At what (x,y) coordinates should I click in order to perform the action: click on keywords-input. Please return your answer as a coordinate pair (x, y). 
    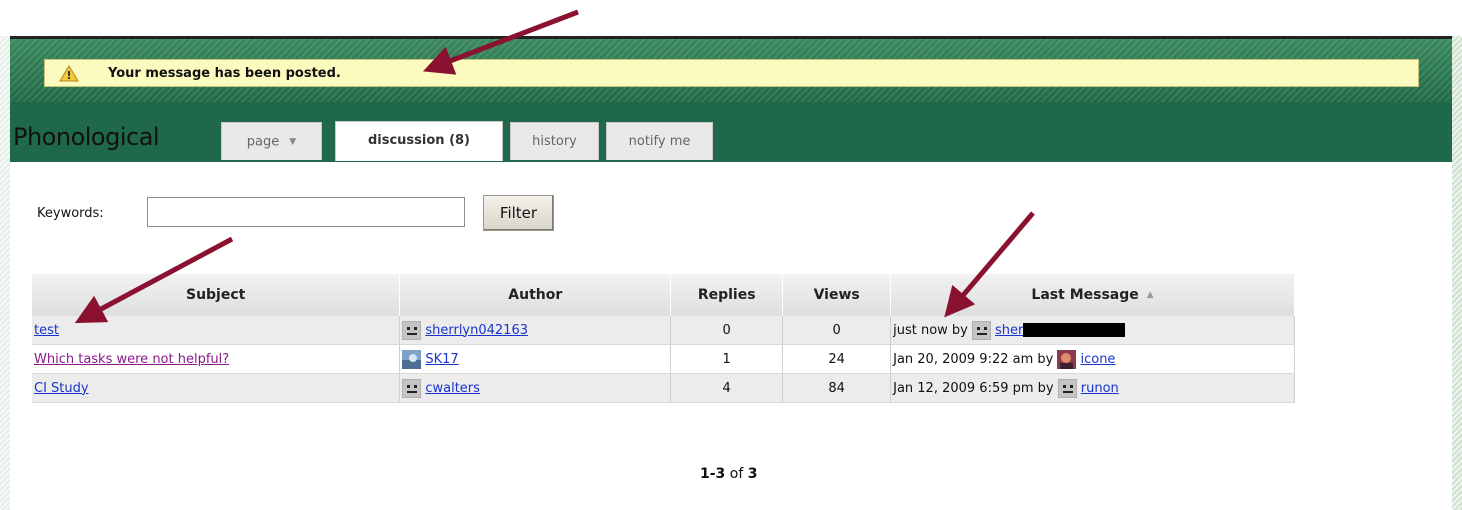
    Looking at the image, I should click on (306, 212).